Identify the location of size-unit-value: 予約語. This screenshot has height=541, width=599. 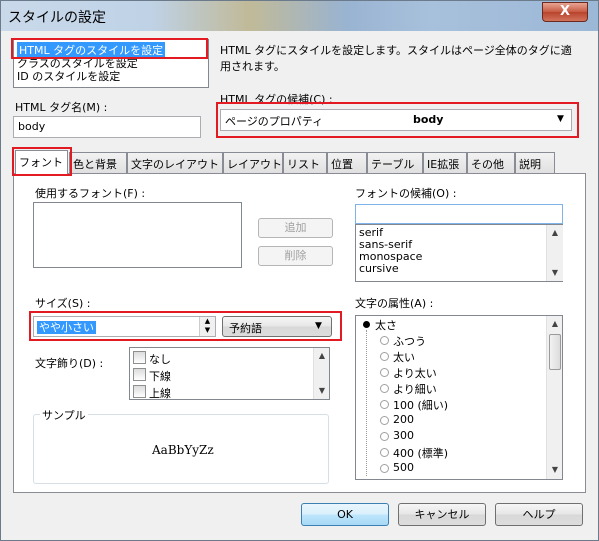
(245, 328).